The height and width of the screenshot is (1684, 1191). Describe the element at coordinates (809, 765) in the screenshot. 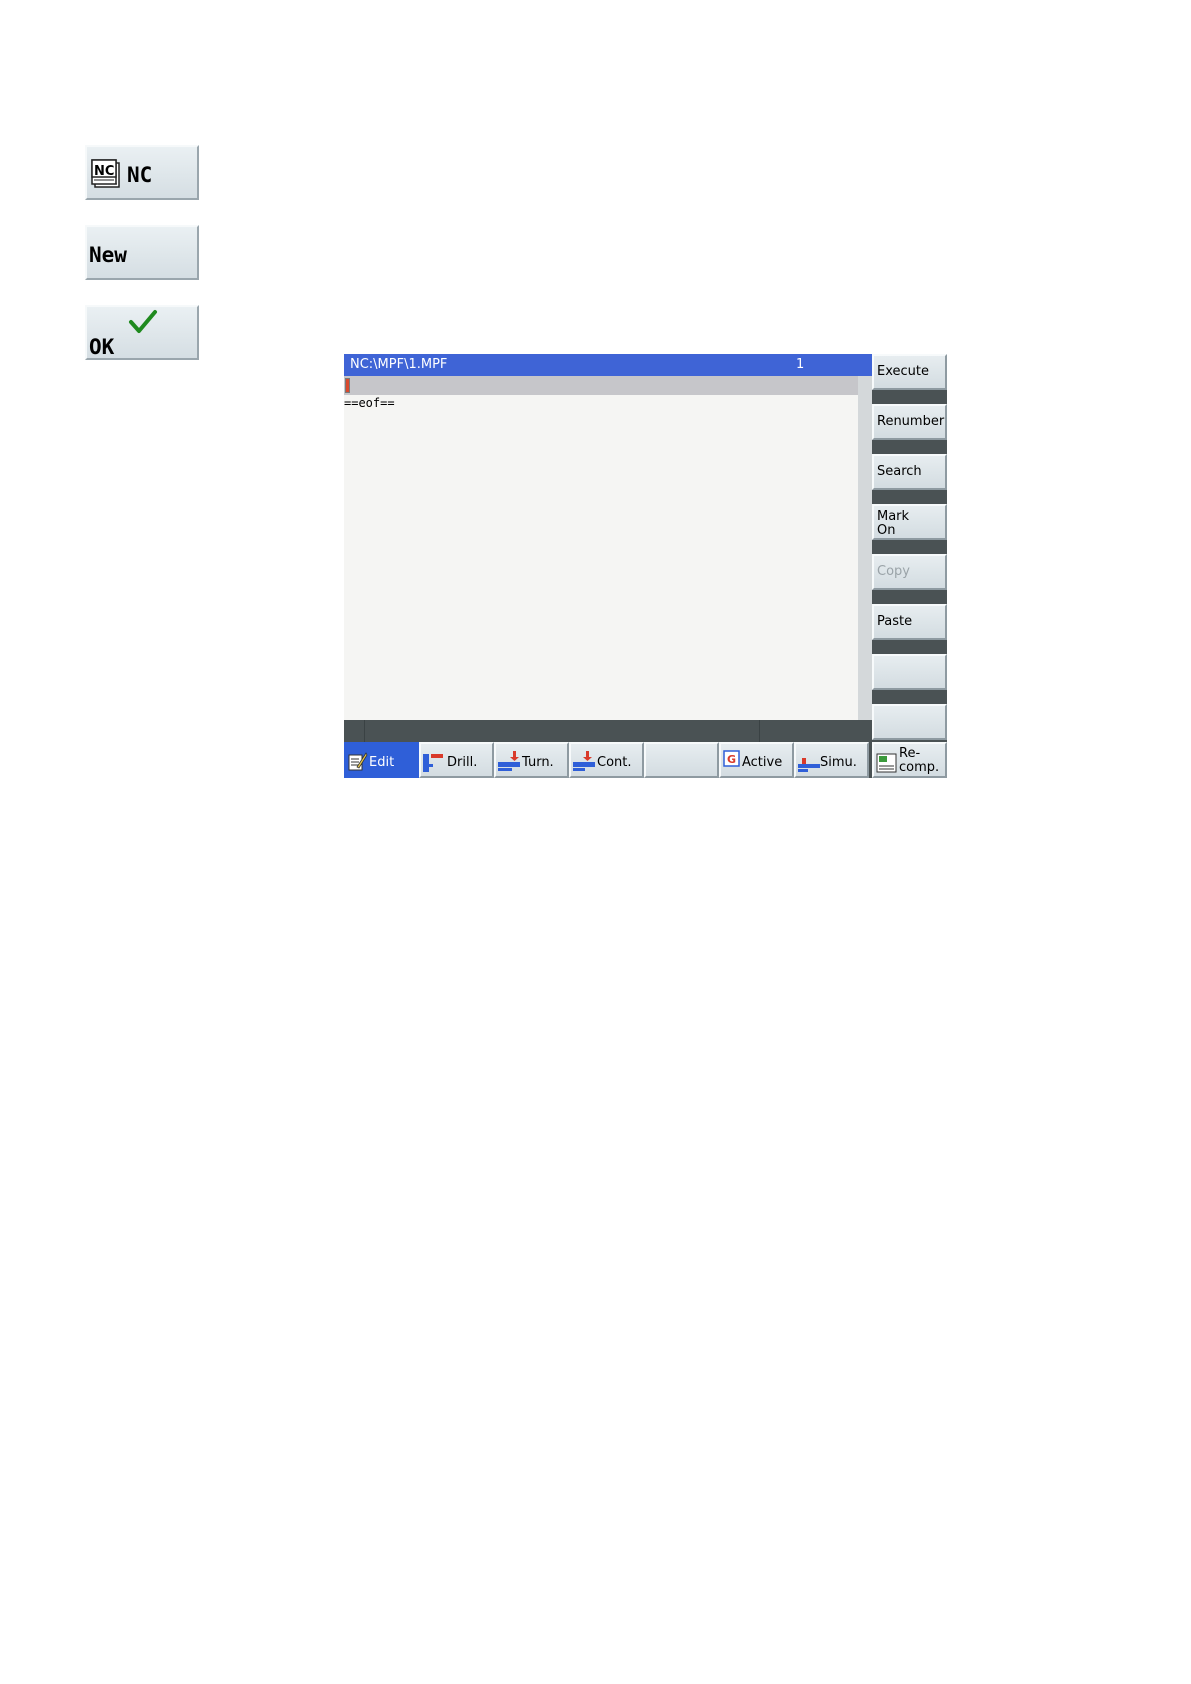

I see `simulation-icon` at that location.